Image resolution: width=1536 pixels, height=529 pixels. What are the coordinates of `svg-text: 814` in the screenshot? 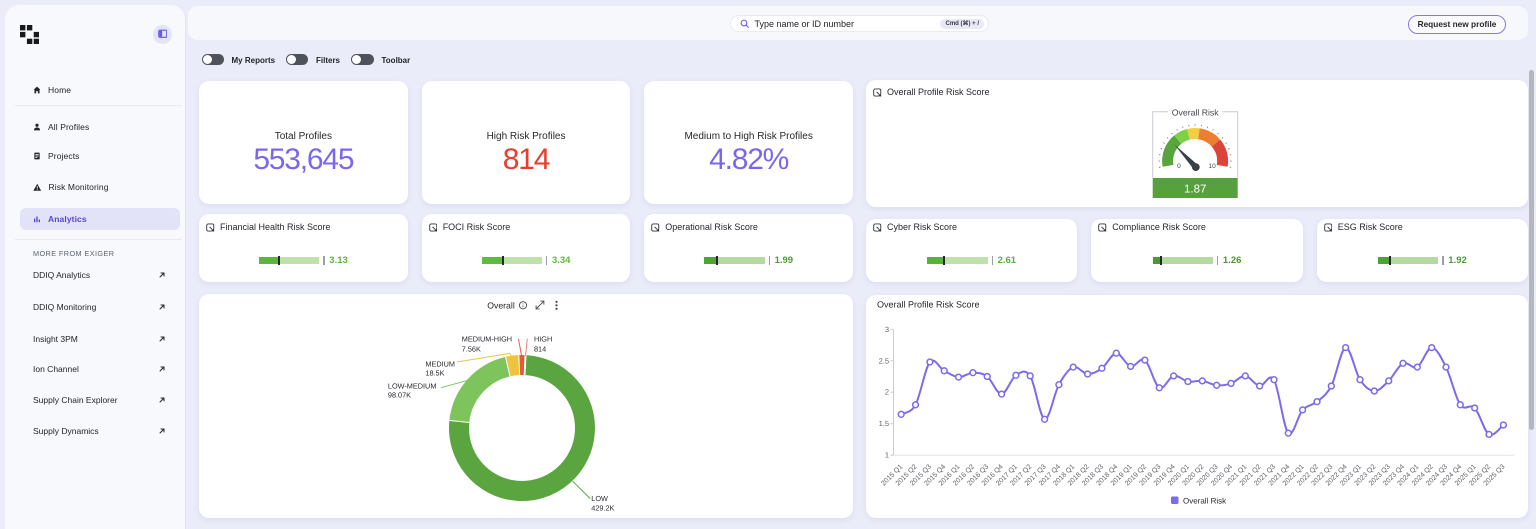 It's located at (540, 349).